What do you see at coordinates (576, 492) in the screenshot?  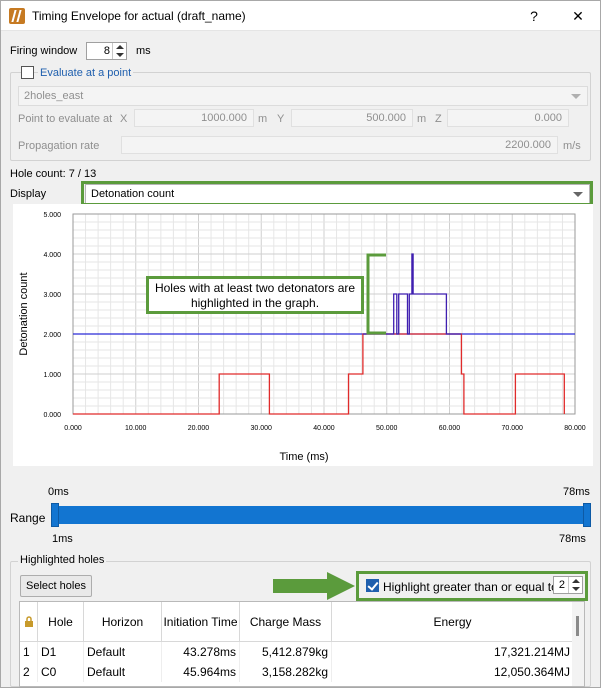 I see `range-max-label: 78ms` at bounding box center [576, 492].